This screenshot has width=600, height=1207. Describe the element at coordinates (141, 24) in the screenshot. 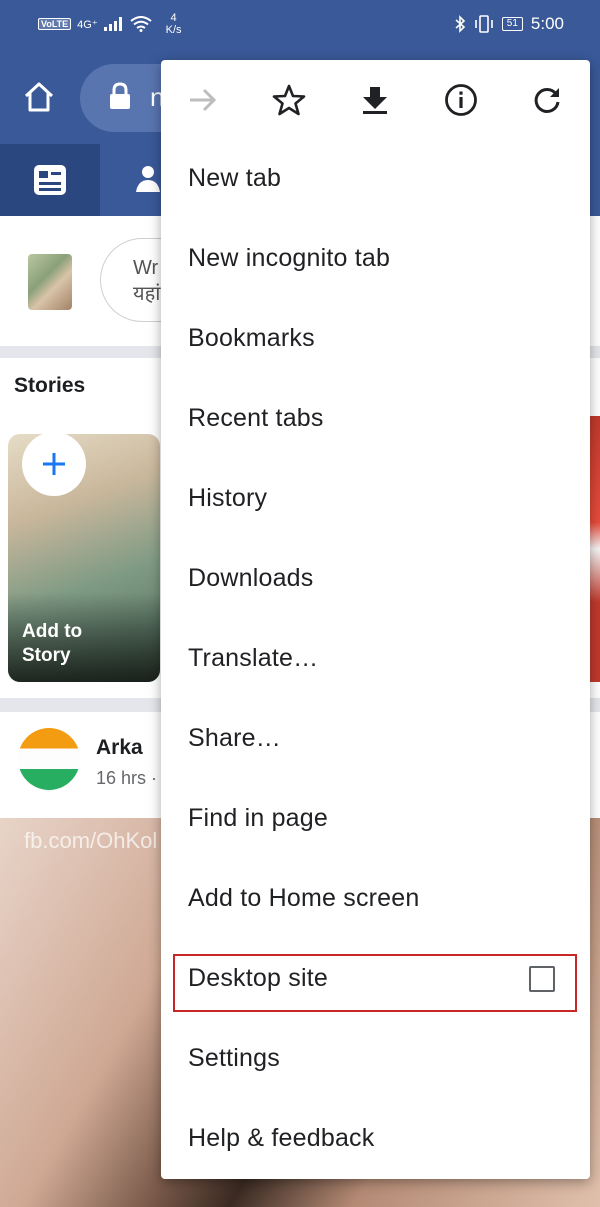

I see `wifi-icon` at that location.